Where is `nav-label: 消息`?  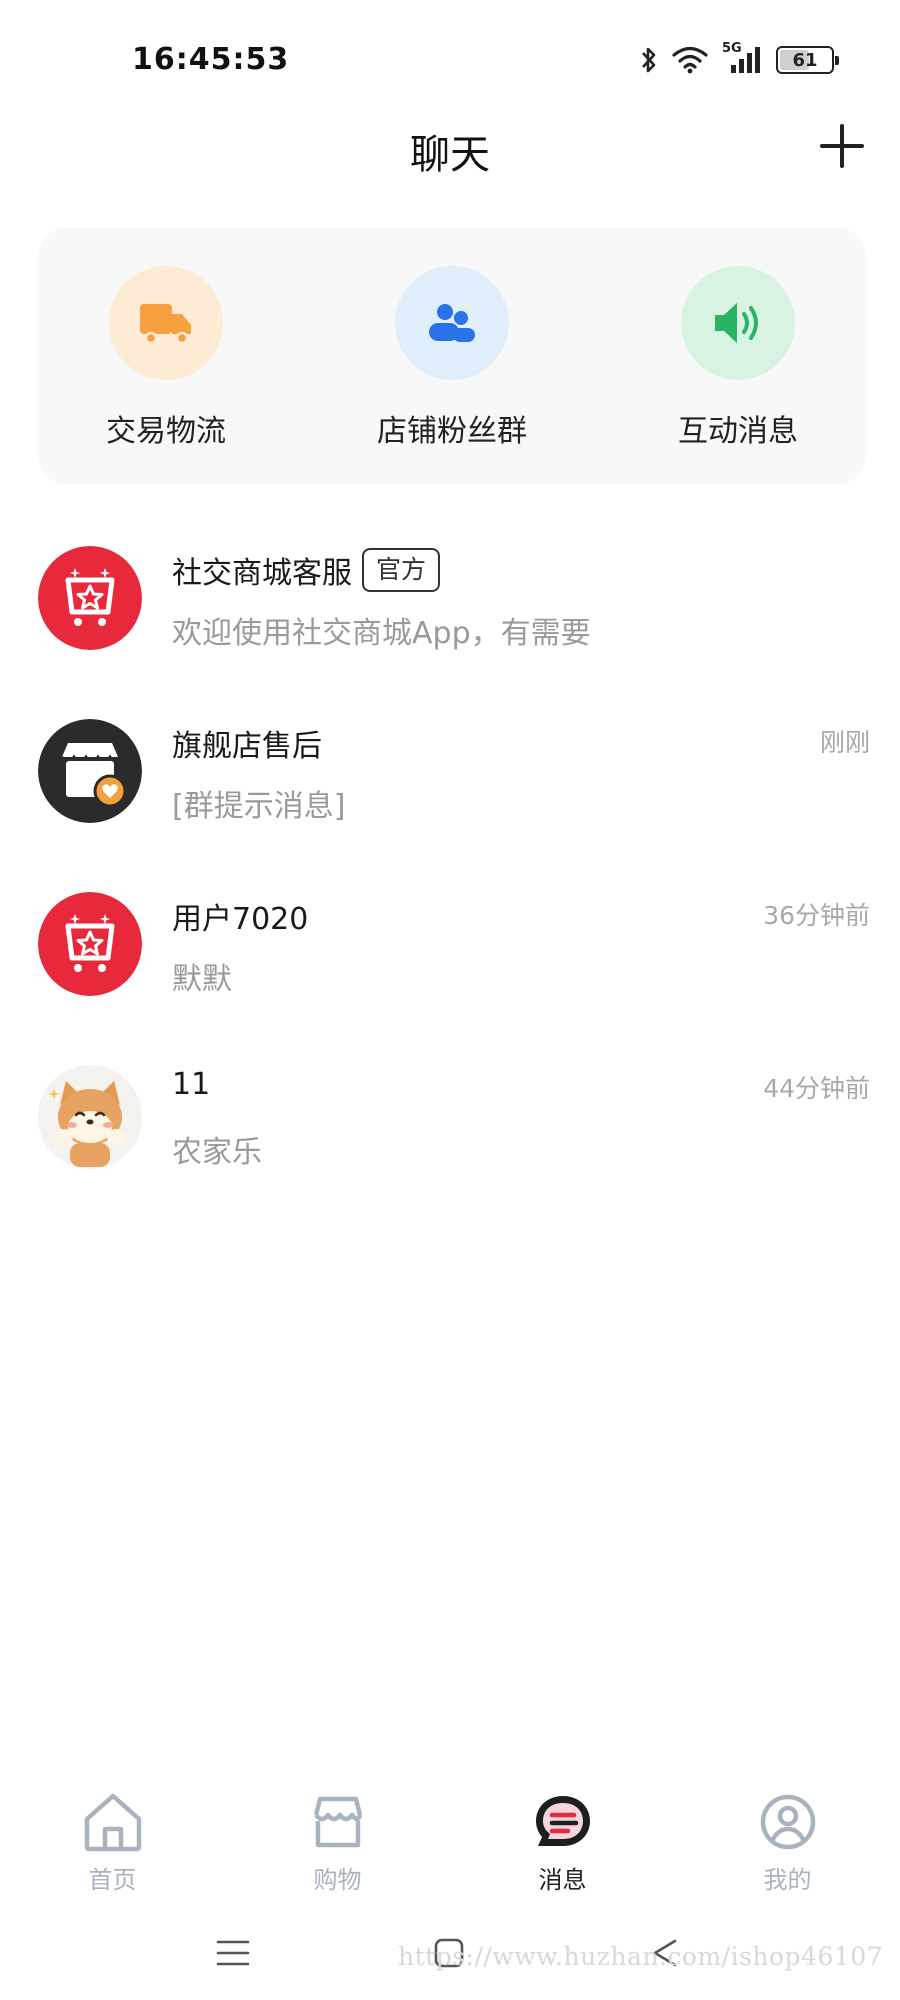
nav-label: 消息 is located at coordinates (562, 1880).